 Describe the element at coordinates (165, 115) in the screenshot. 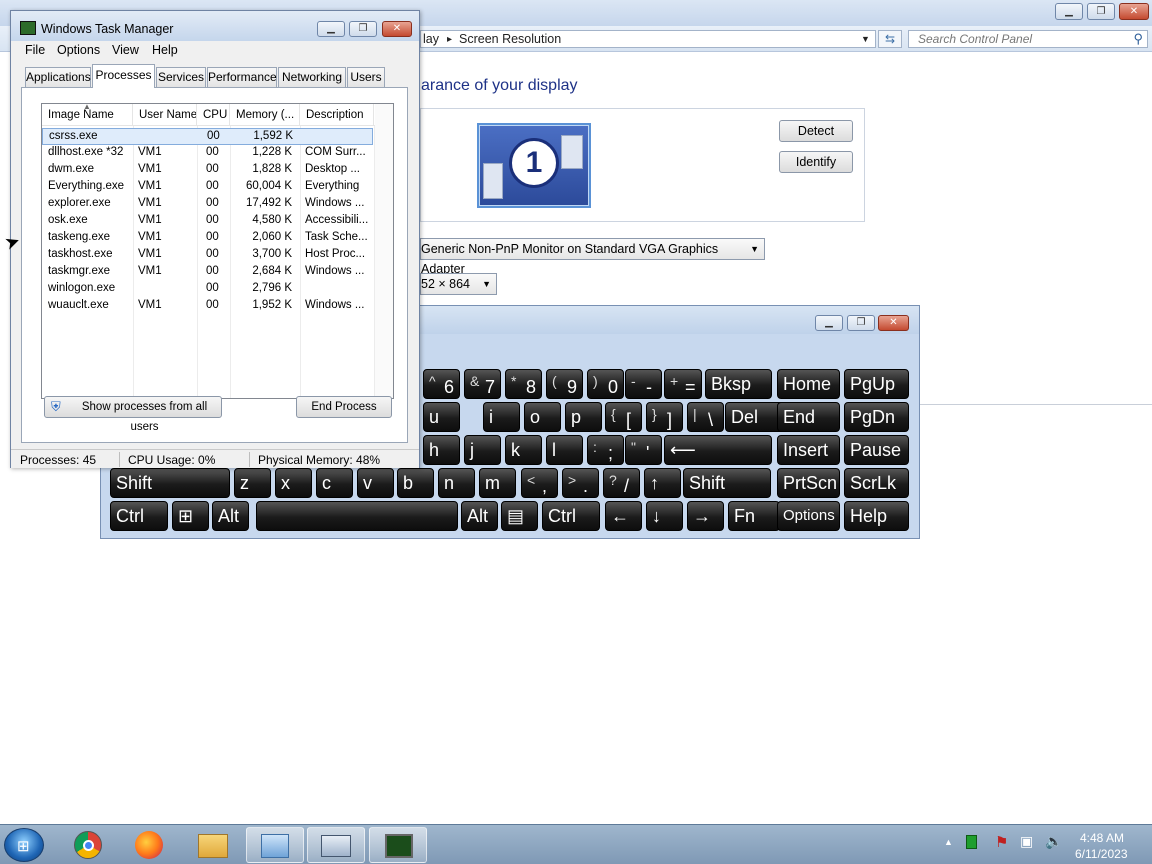

I see `column-user-name: User Name` at that location.